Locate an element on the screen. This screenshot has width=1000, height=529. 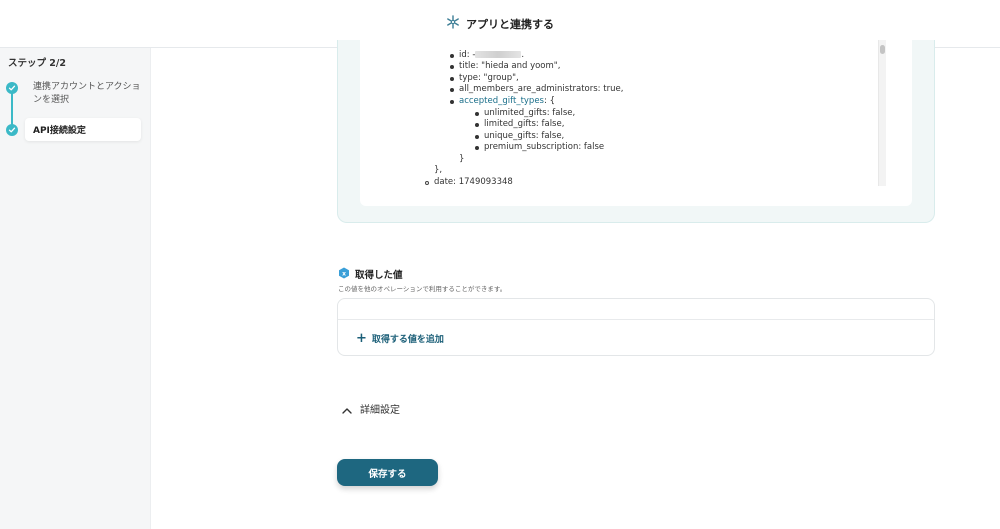
svg-text: x is located at coordinates (344, 273).